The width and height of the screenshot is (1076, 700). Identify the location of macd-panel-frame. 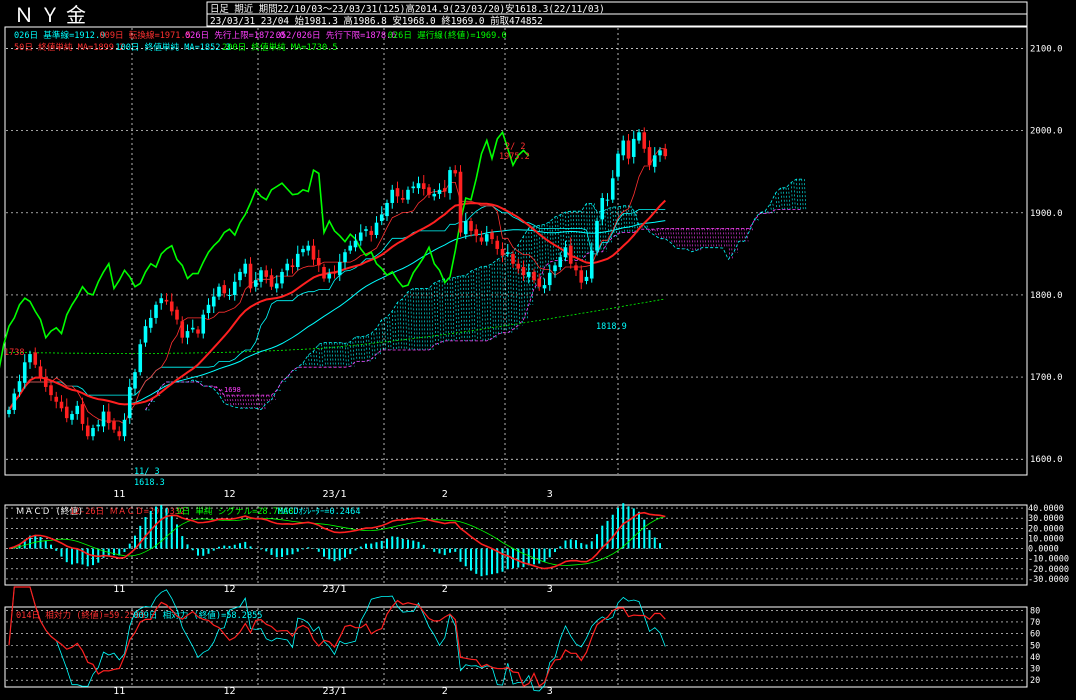
(516, 545).